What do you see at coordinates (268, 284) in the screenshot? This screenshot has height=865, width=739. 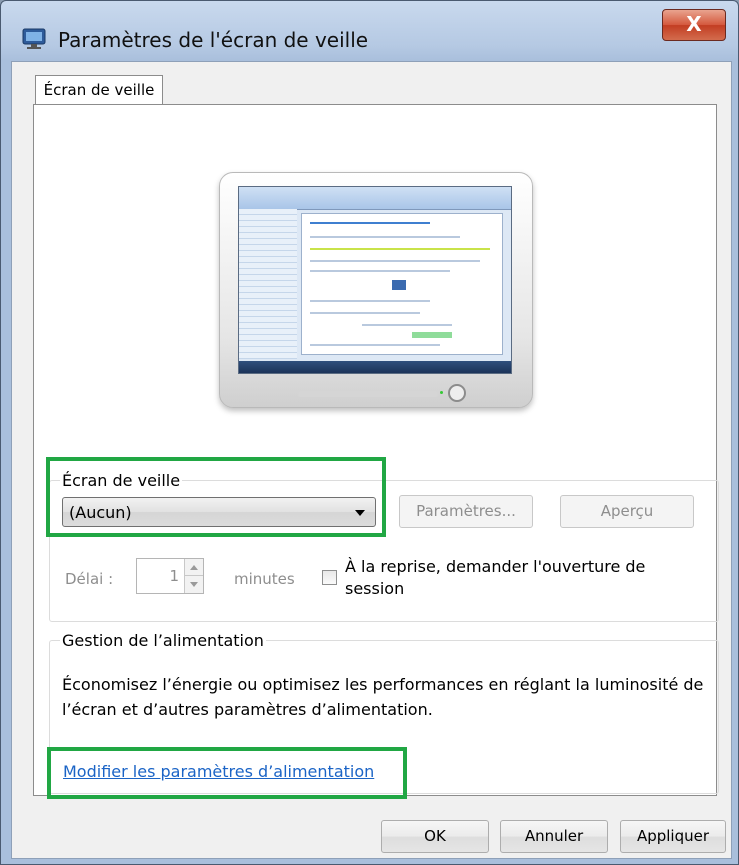 I see `preview-sidebar` at bounding box center [268, 284].